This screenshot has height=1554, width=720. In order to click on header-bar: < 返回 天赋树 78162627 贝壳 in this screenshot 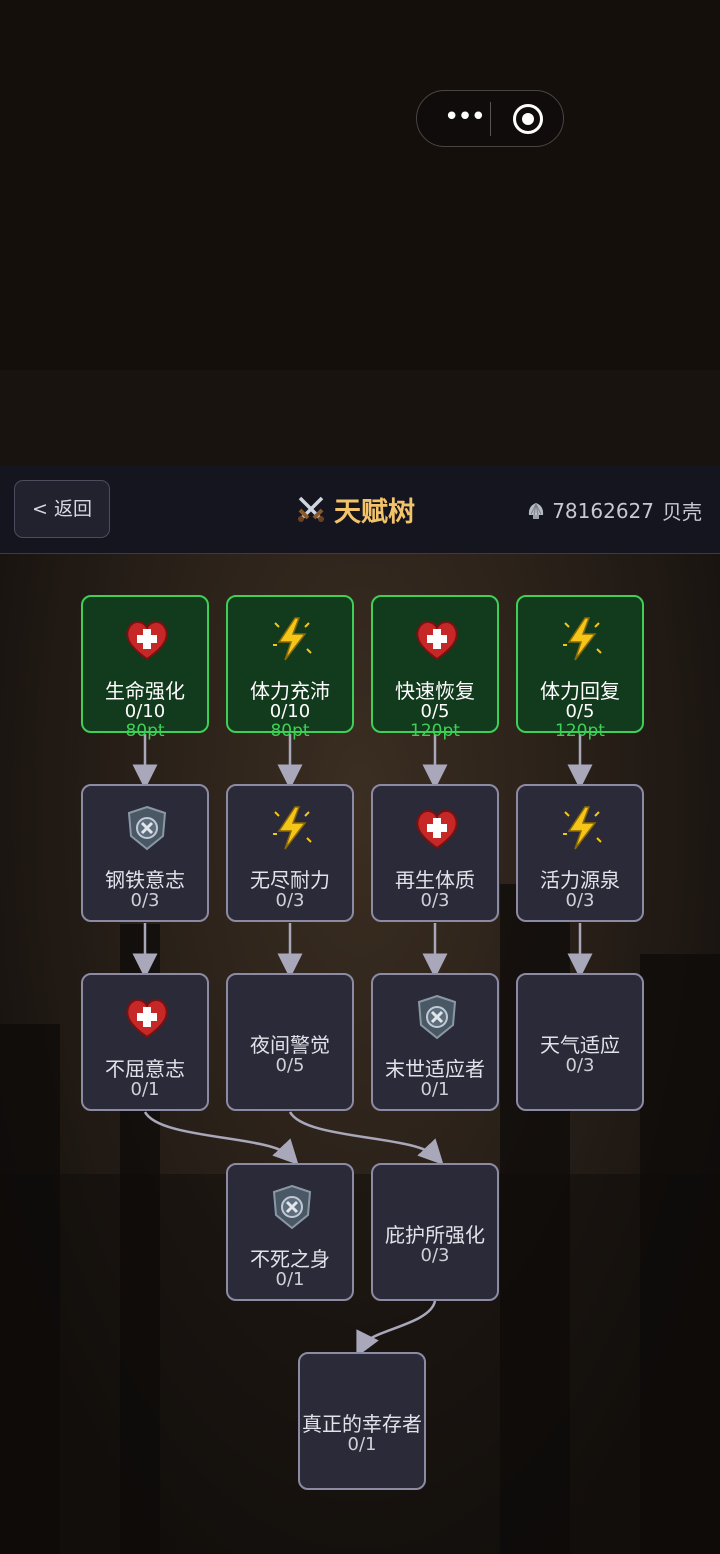, I will do `click(360, 509)`.